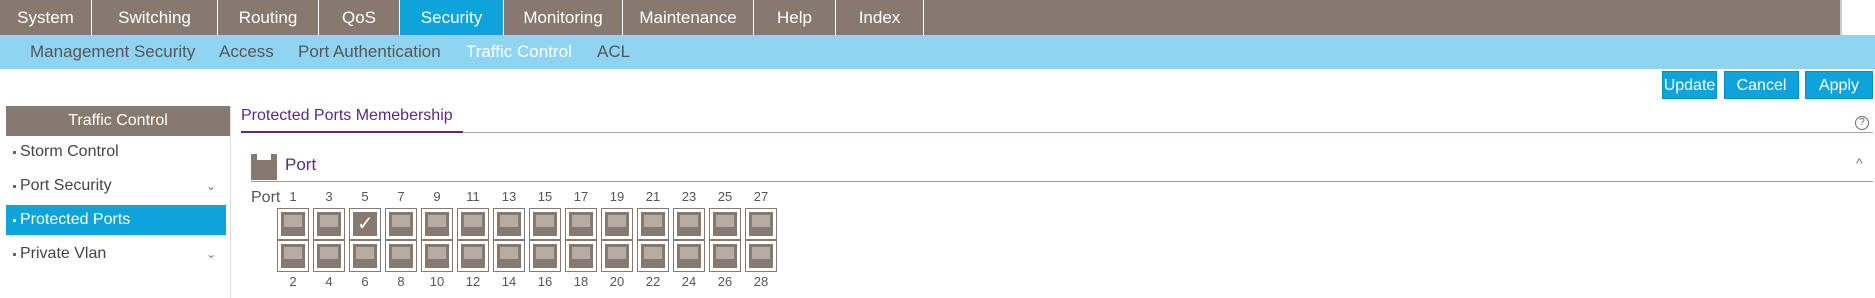 The image size is (1875, 298). I want to click on page-title: Protected Ports Memebership, so click(347, 115).